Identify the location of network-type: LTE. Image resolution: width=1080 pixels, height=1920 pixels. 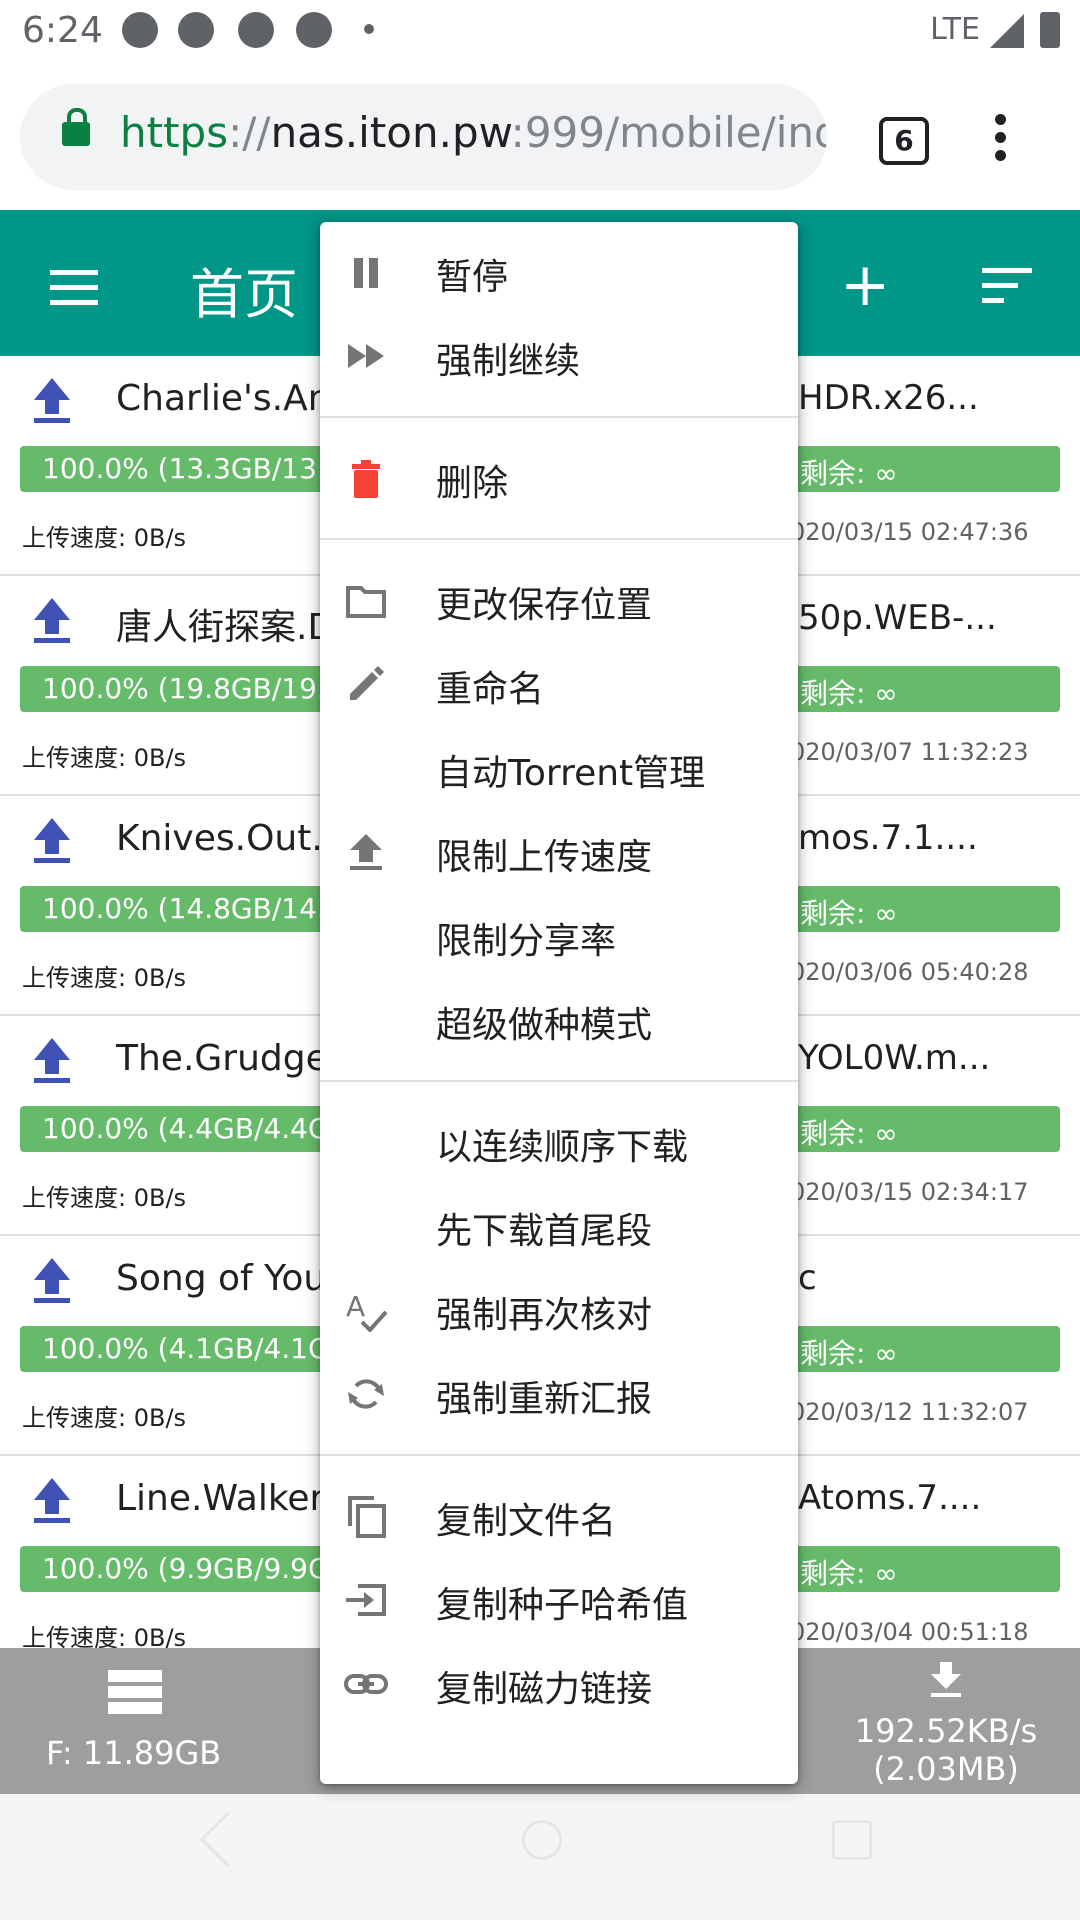
(955, 29).